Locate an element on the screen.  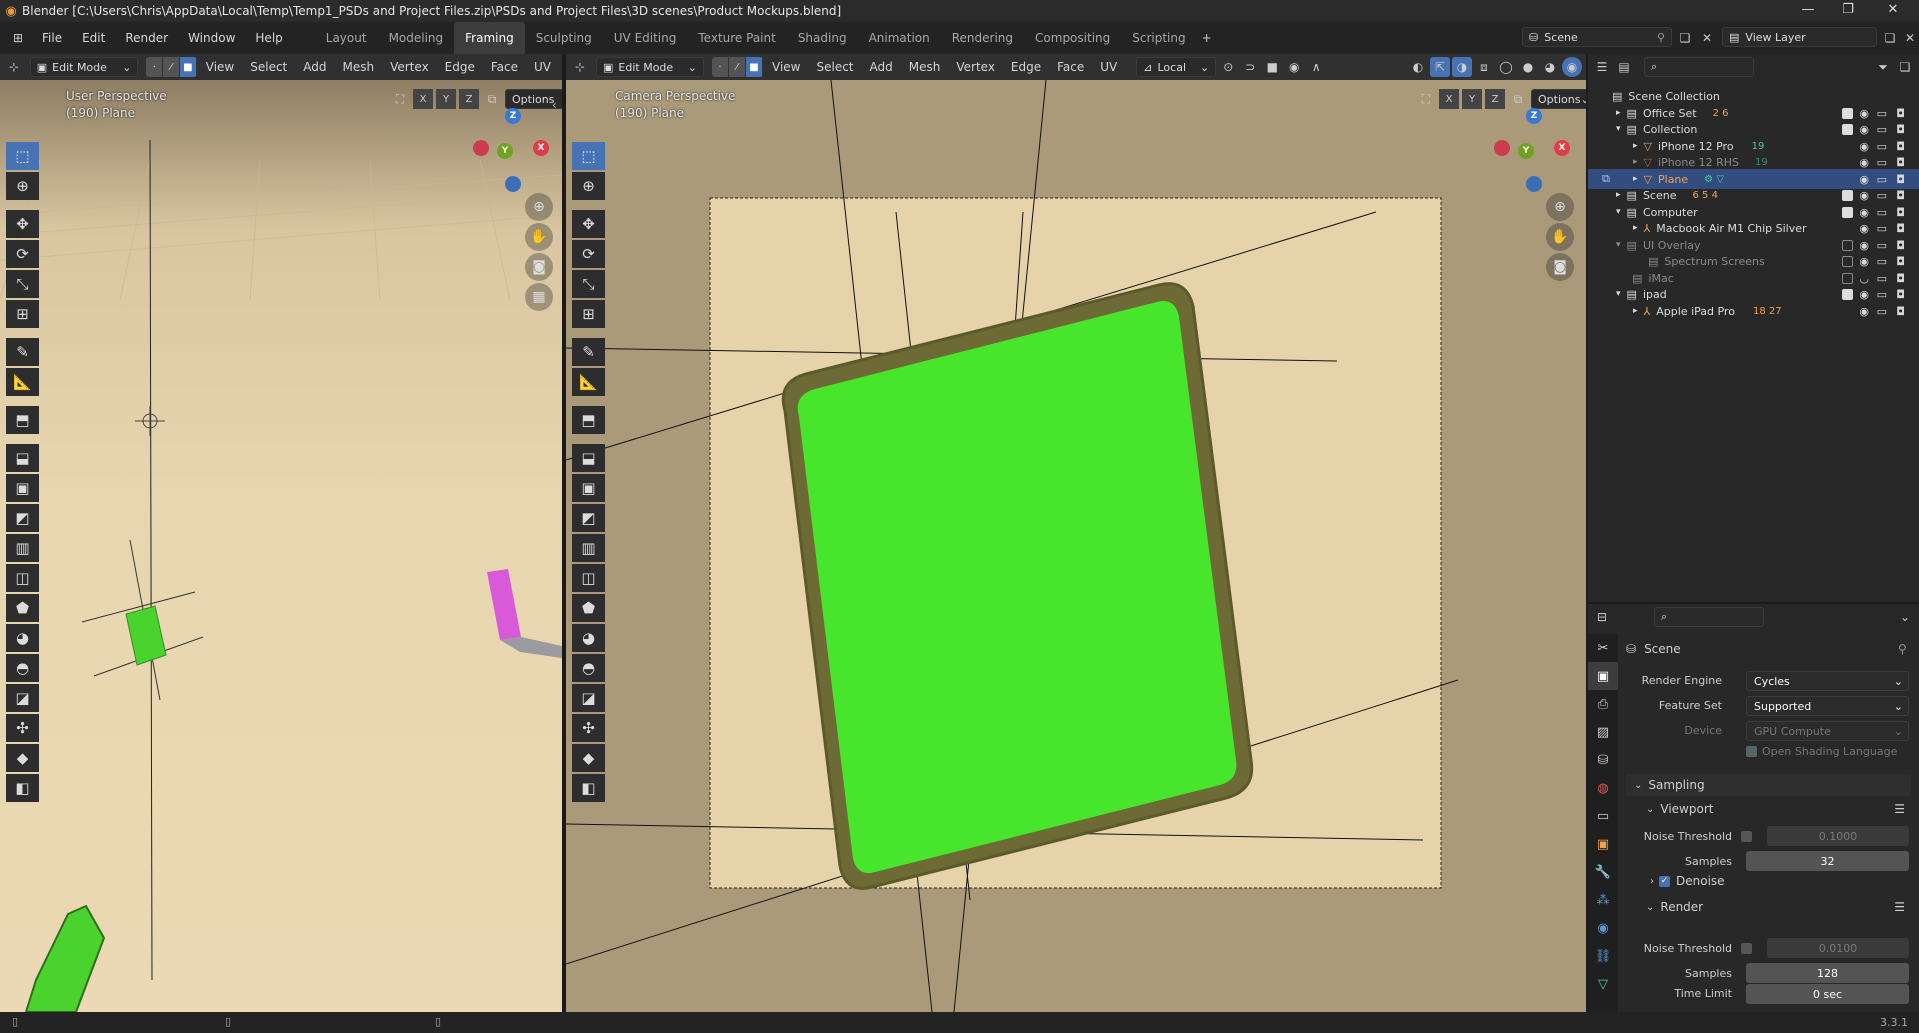
osl-checkbox-row: Open Shading Language is located at coordinates (1821, 751).